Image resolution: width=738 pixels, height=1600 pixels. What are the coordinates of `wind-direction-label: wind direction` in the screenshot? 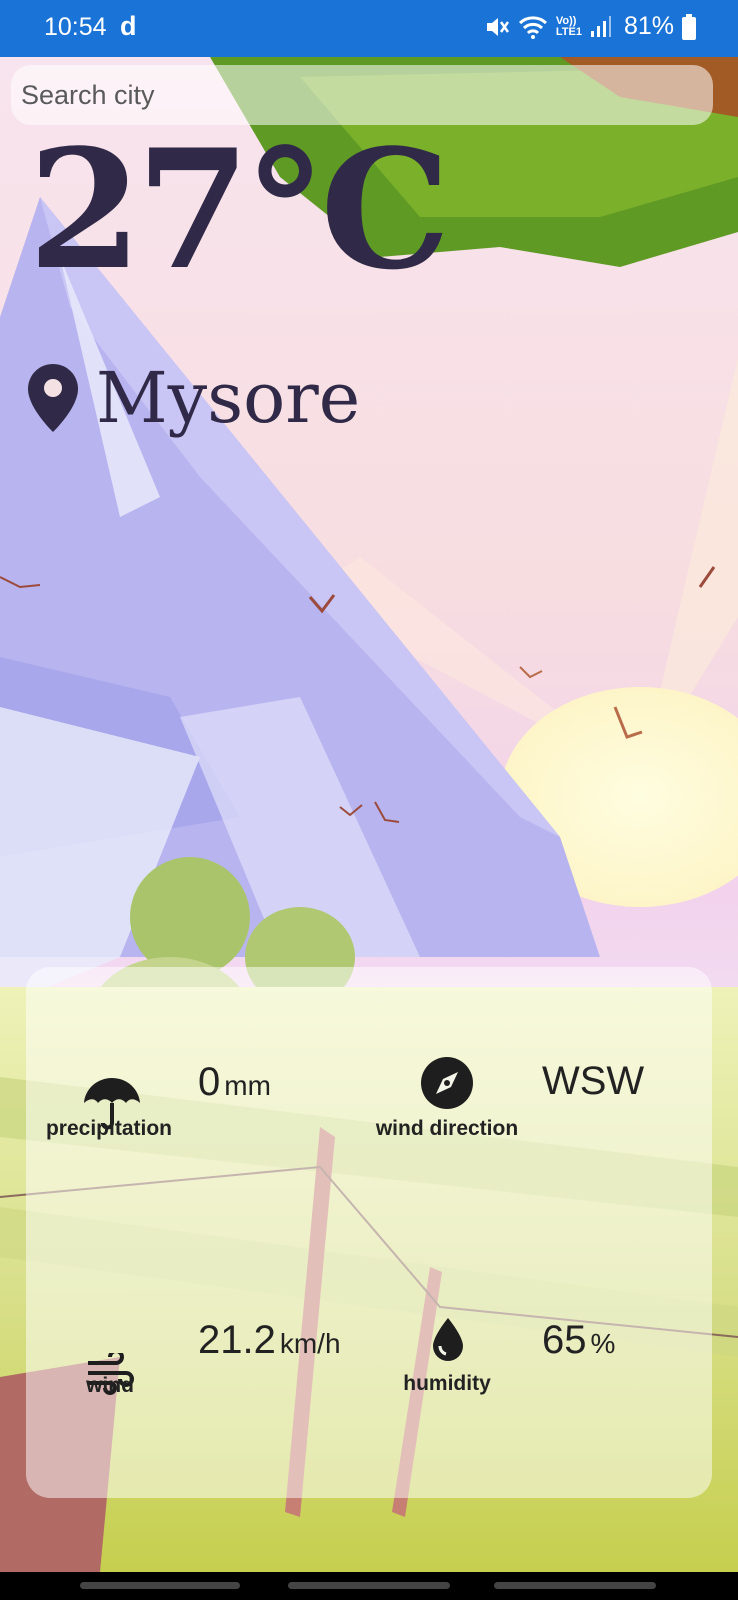 It's located at (447, 1128).